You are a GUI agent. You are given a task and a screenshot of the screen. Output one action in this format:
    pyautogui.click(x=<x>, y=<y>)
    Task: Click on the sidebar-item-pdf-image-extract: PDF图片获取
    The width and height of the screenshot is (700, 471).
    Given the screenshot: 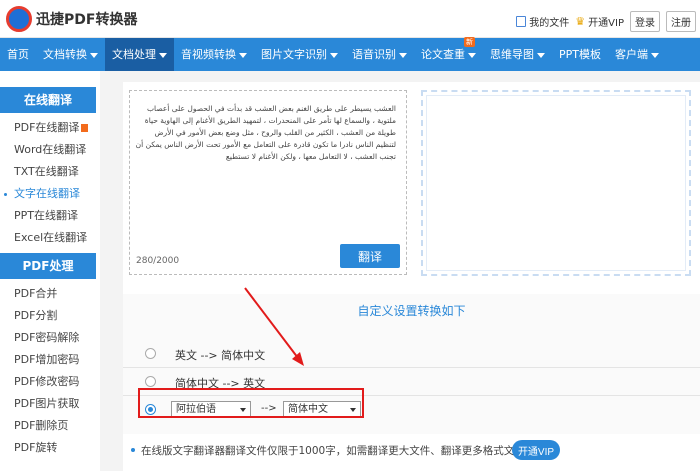 What is the action you would take?
    pyautogui.click(x=50, y=404)
    